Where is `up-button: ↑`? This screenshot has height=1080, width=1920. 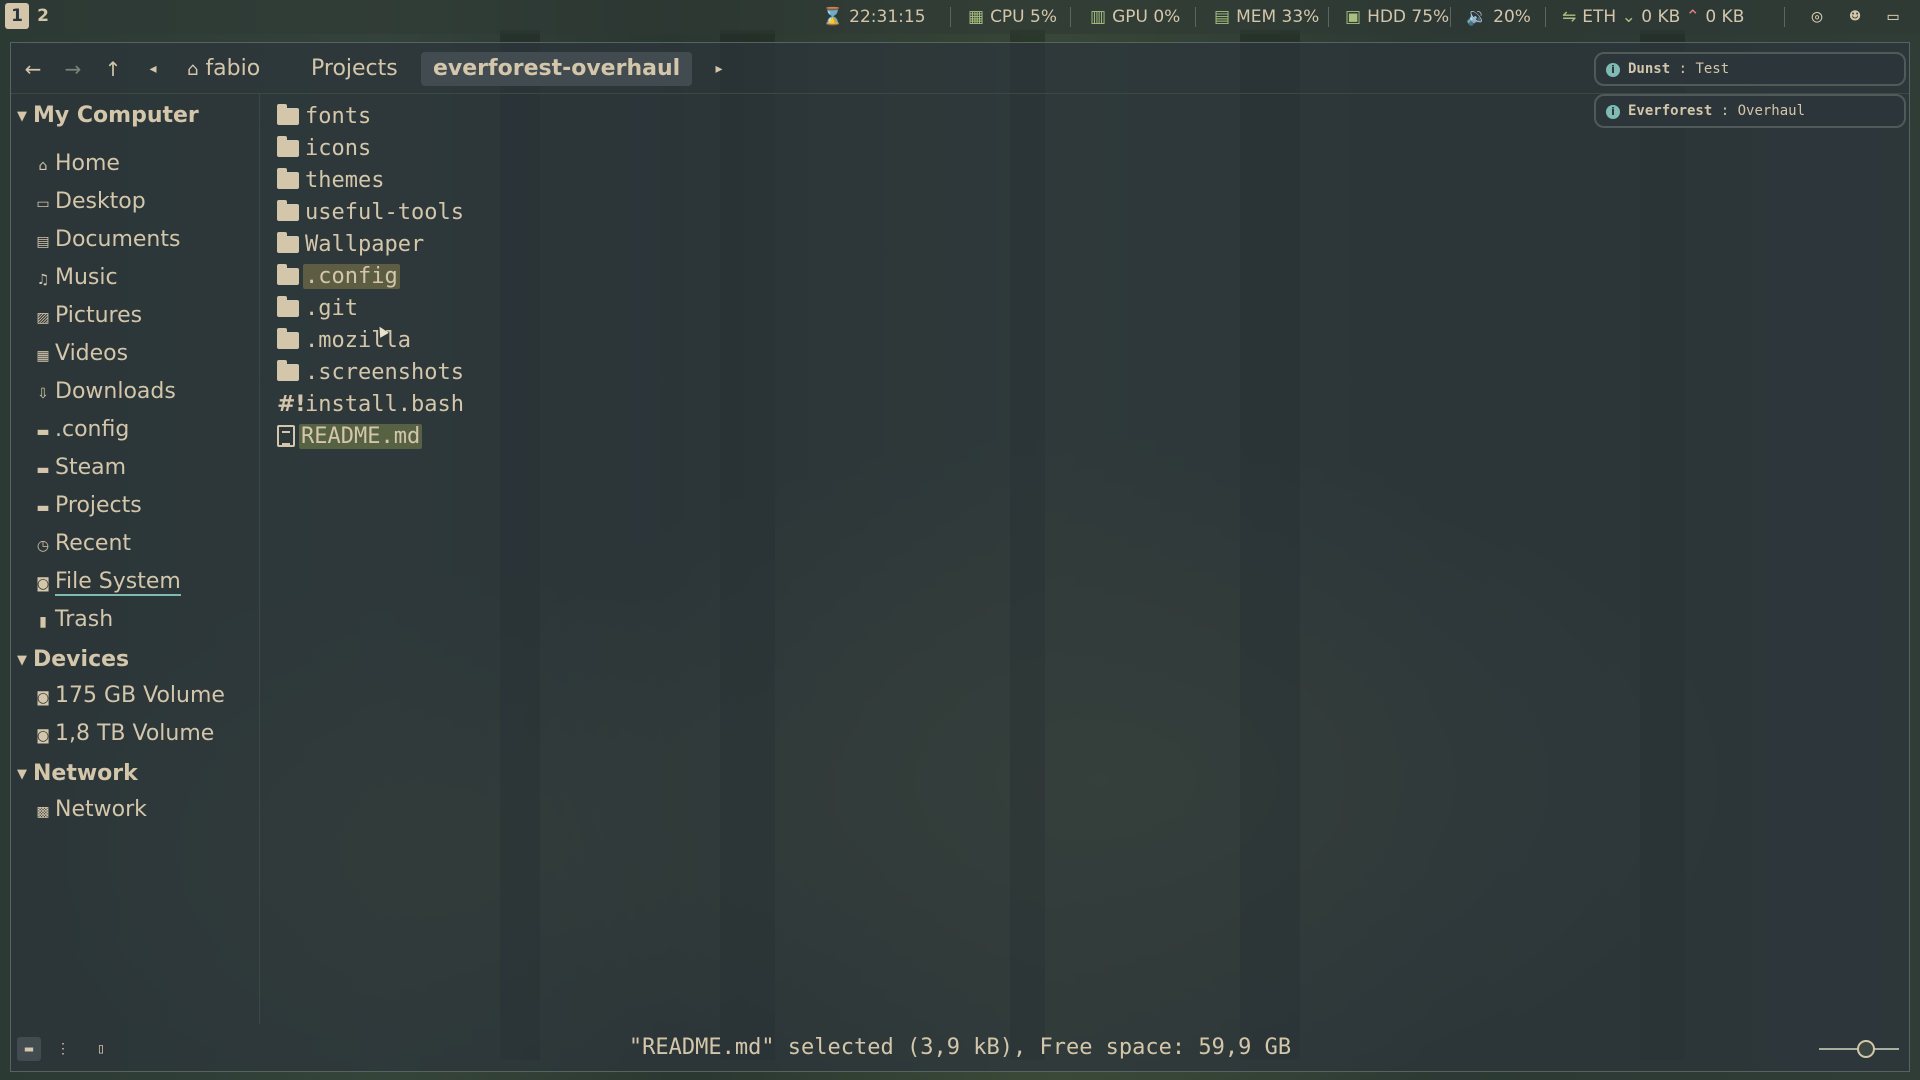 up-button: ↑ is located at coordinates (113, 69).